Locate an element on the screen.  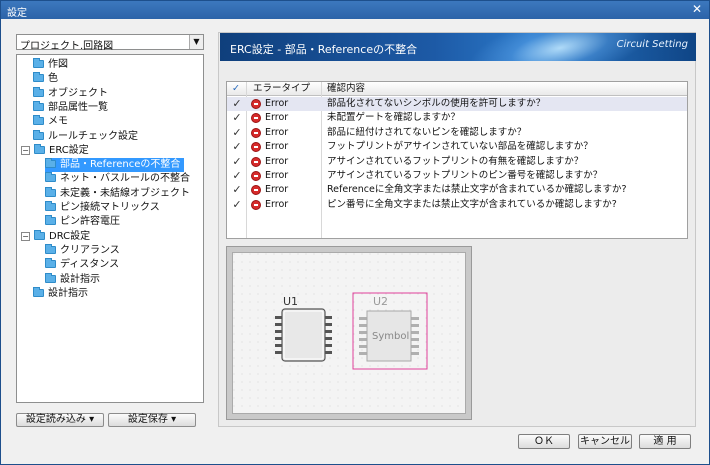
rule-row: ✓ Error アサインされているフットプリントのピン番号を確認しますか？ is located at coordinates (457, 176).